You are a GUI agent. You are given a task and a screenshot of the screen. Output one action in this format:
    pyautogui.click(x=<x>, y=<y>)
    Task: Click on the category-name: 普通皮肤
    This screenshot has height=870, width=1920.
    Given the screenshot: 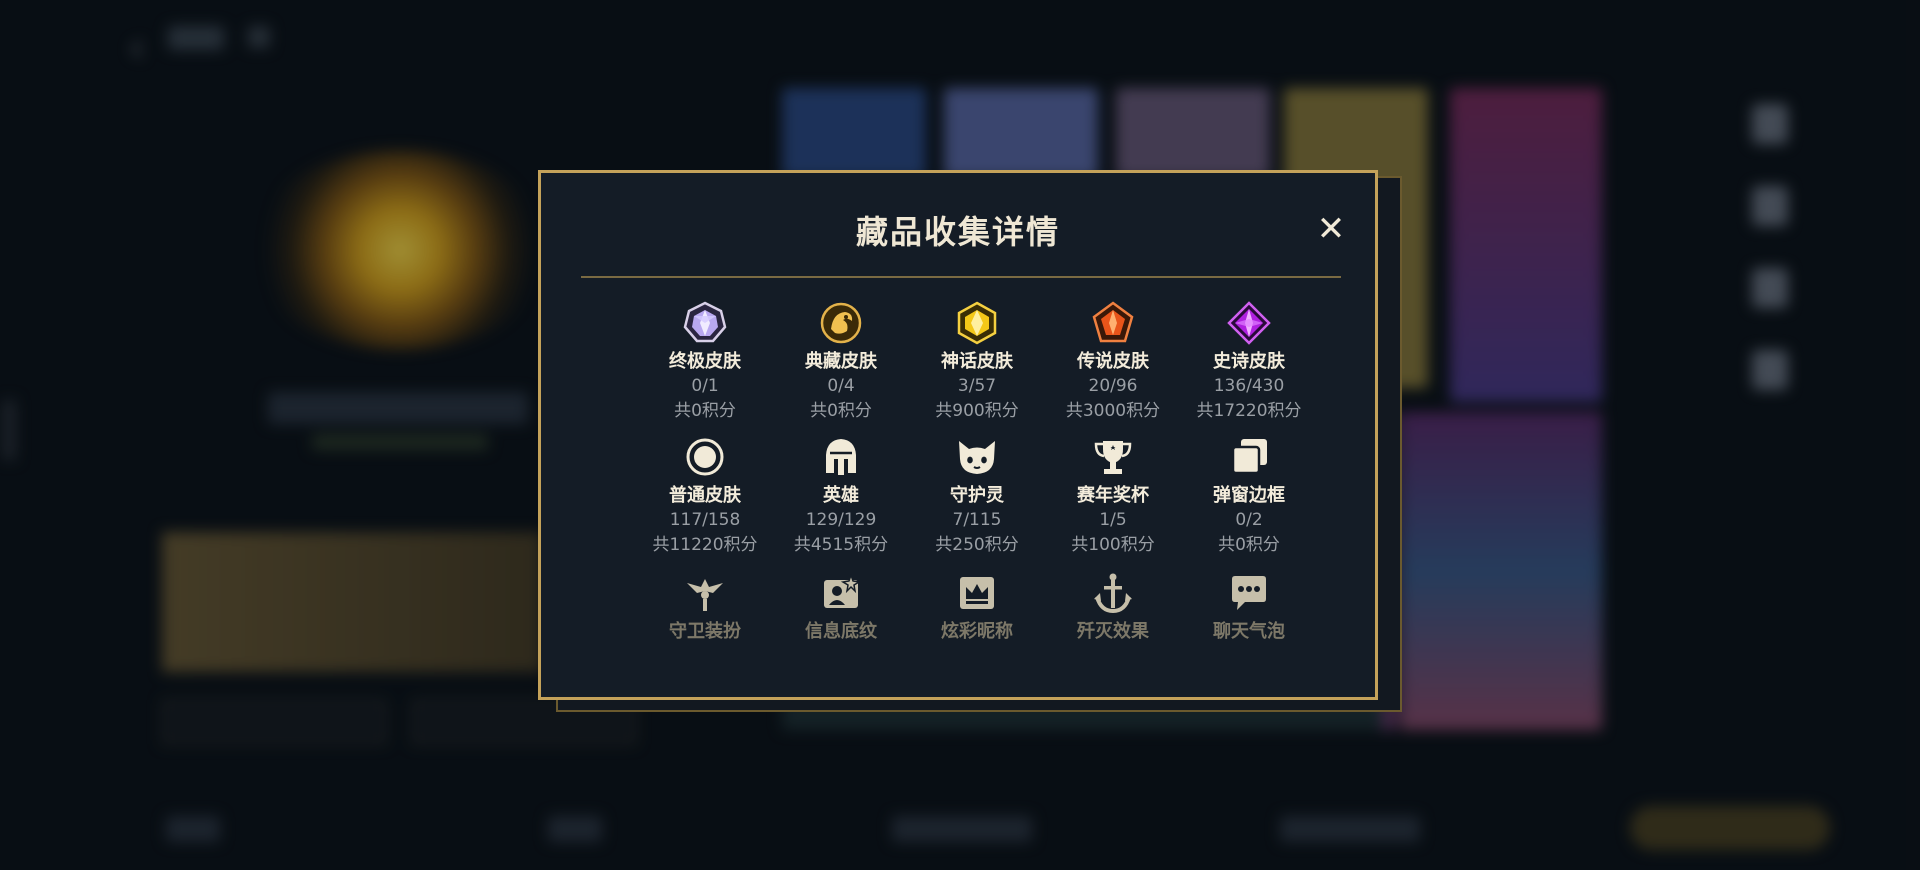 What is the action you would take?
    pyautogui.click(x=705, y=495)
    